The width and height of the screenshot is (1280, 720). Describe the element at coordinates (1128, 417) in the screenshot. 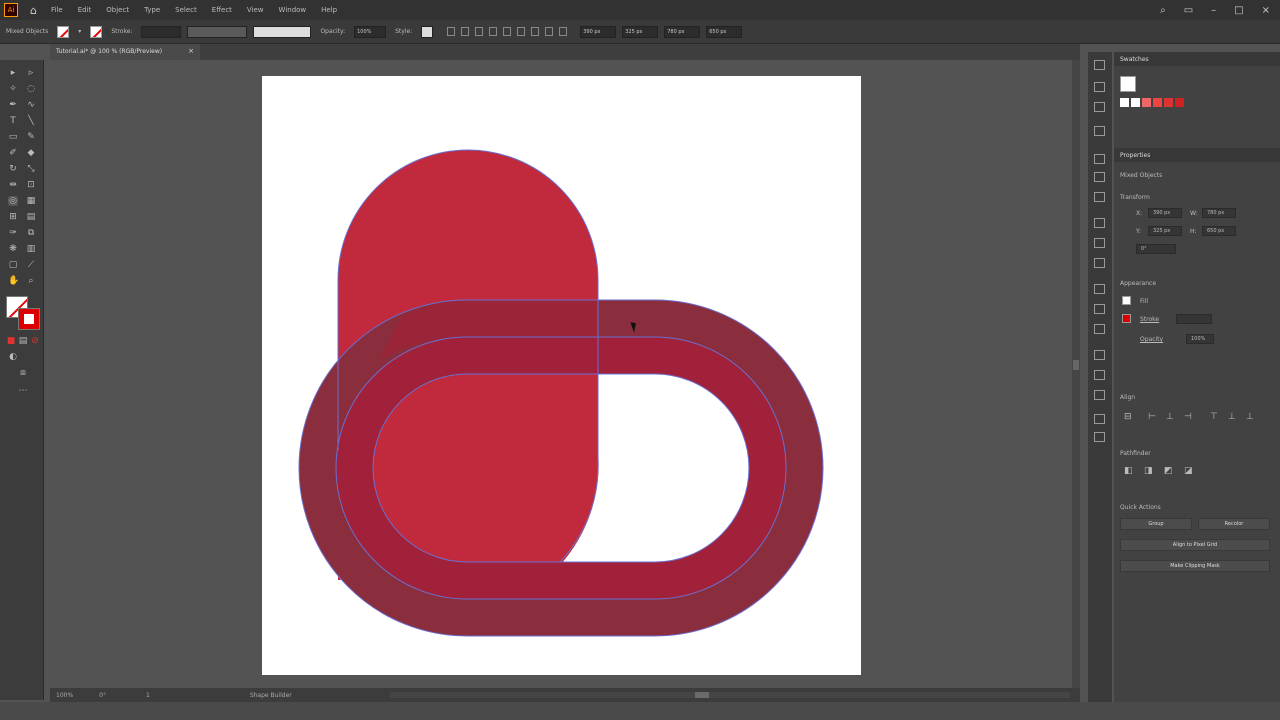

I see `align-to-icon: ⊟` at that location.